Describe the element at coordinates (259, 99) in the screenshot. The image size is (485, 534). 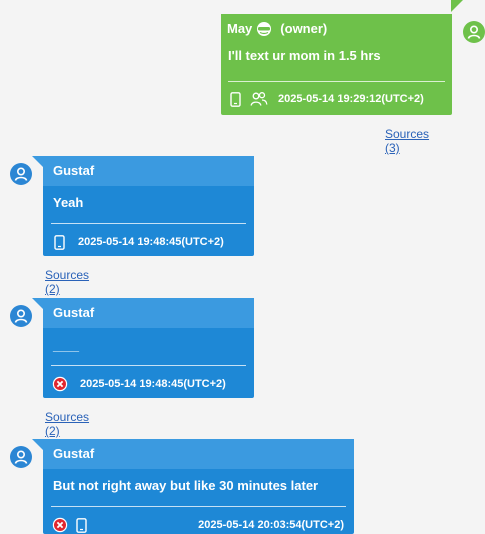
I see `group-icon` at that location.